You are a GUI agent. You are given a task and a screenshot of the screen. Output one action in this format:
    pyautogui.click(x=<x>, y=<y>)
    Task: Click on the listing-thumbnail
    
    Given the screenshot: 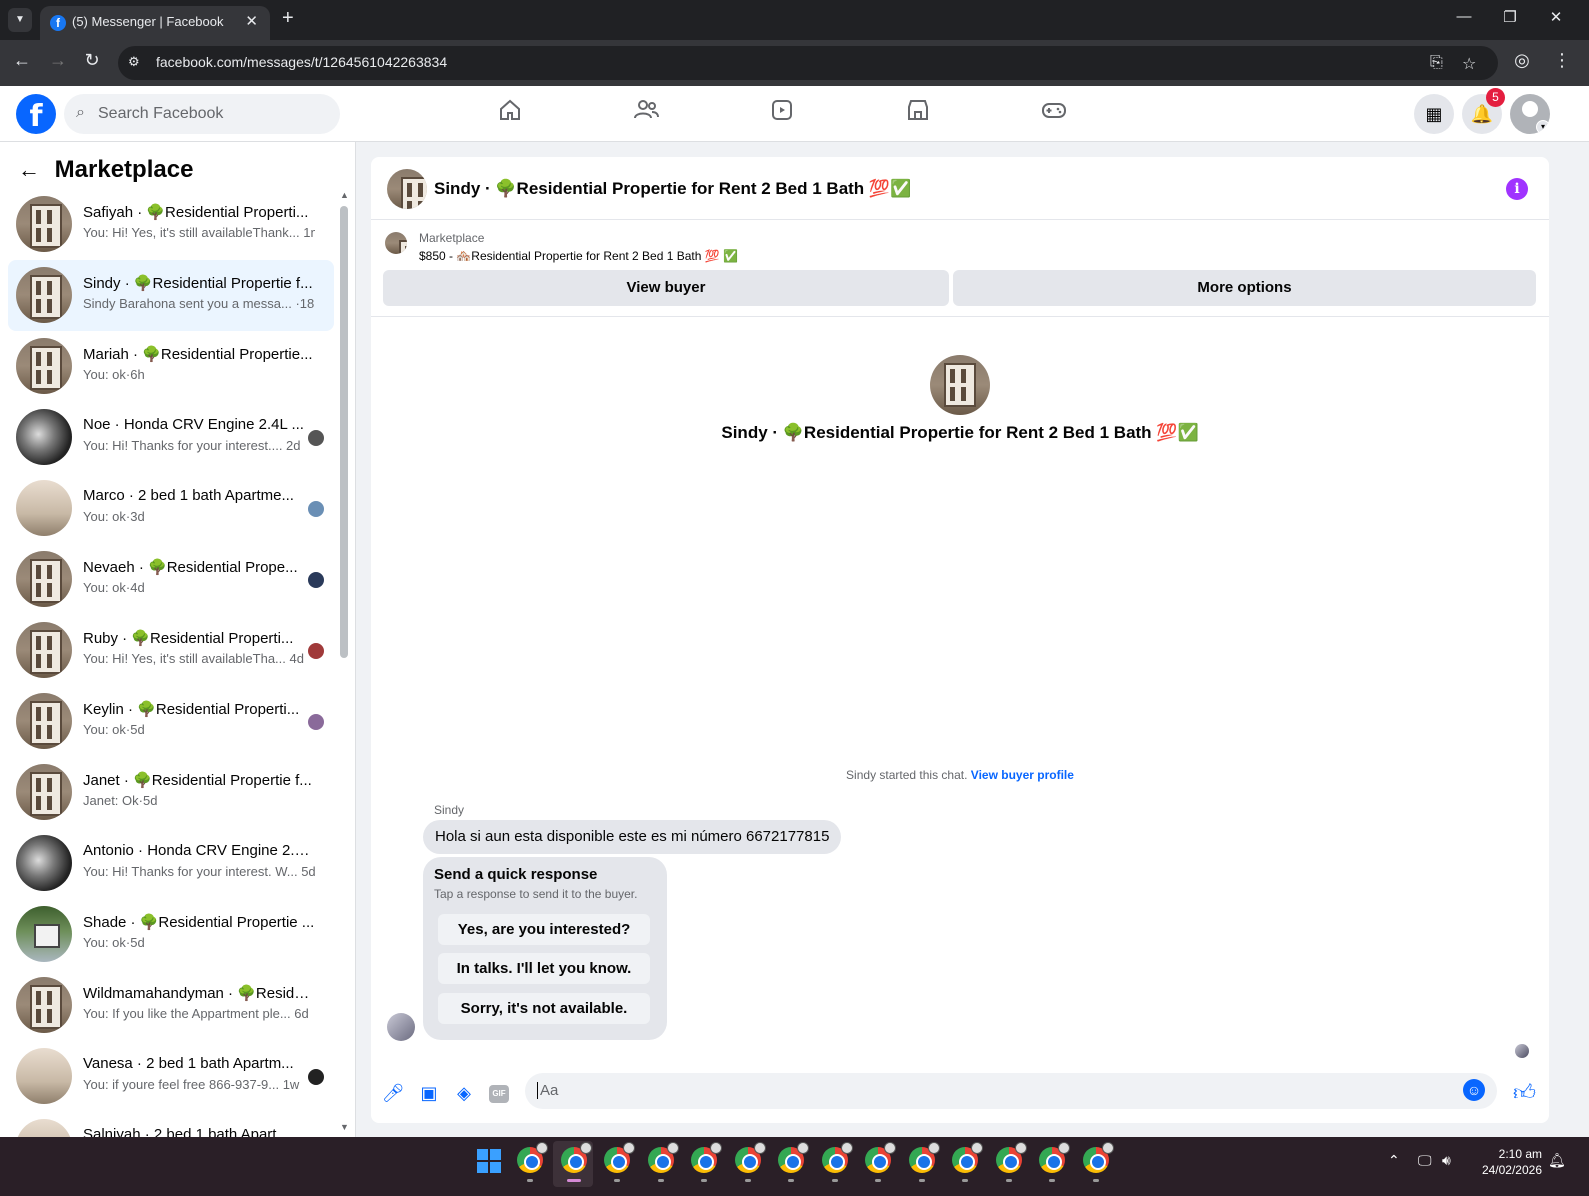 What is the action you would take?
    pyautogui.click(x=396, y=243)
    